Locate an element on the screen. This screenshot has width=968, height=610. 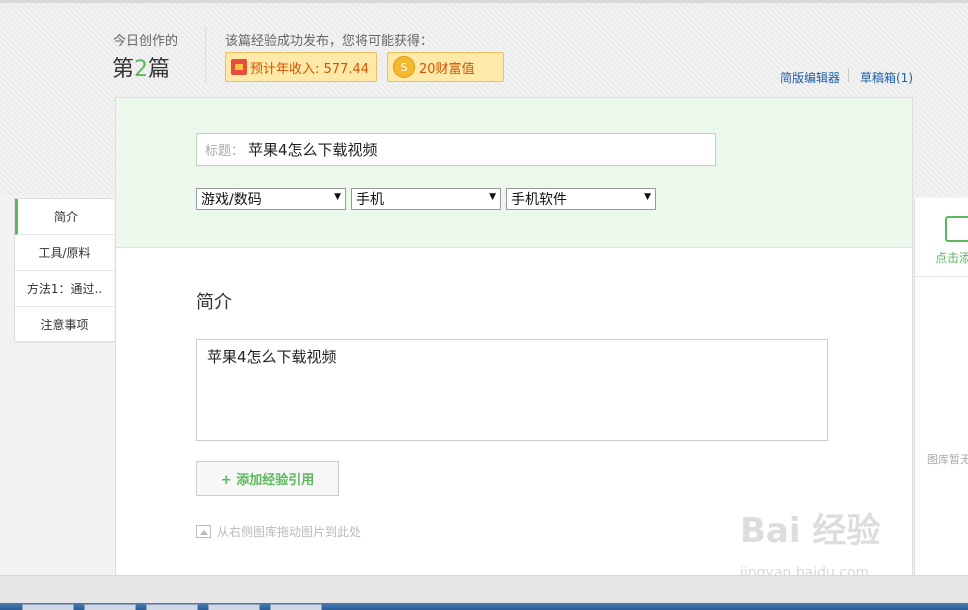
category-select-1-value: 游戏/数码 is located at coordinates (231, 200).